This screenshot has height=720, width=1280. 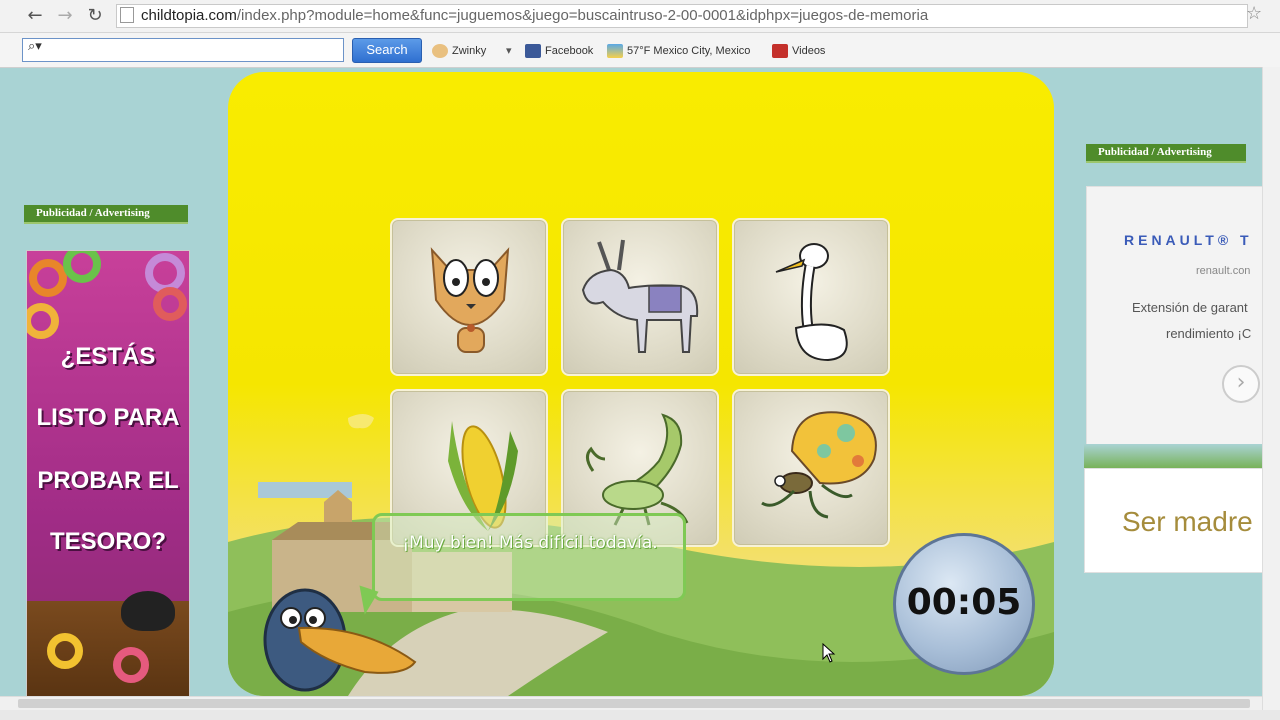 What do you see at coordinates (148, 611) in the screenshot?
I see `toucan-mascot-image` at bounding box center [148, 611].